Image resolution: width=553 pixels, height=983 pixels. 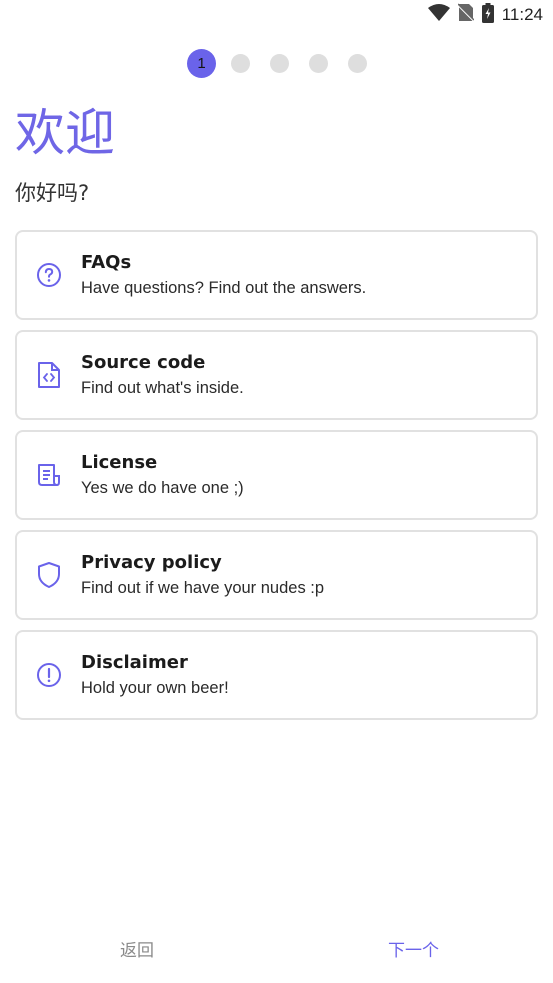 I want to click on card-title: License, so click(x=119, y=462).